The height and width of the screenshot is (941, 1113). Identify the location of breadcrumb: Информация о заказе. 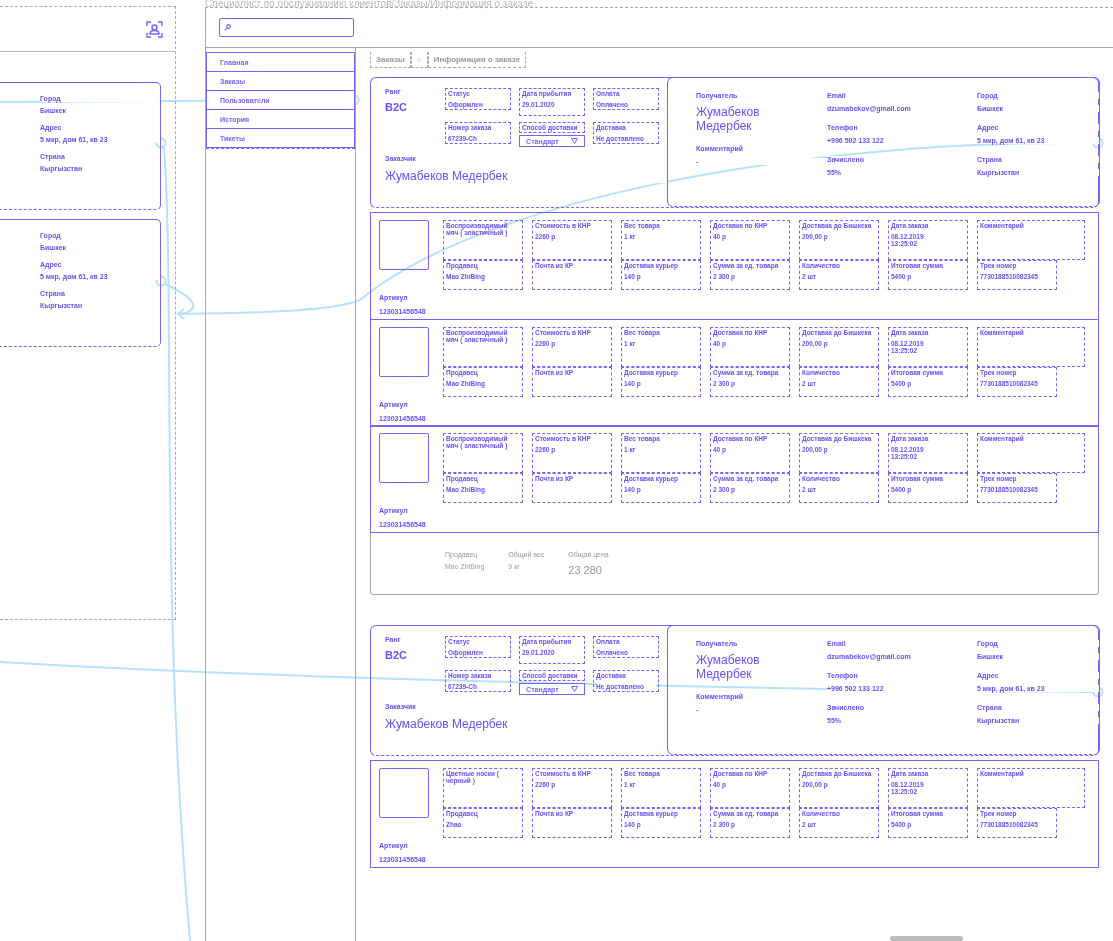
(477, 60).